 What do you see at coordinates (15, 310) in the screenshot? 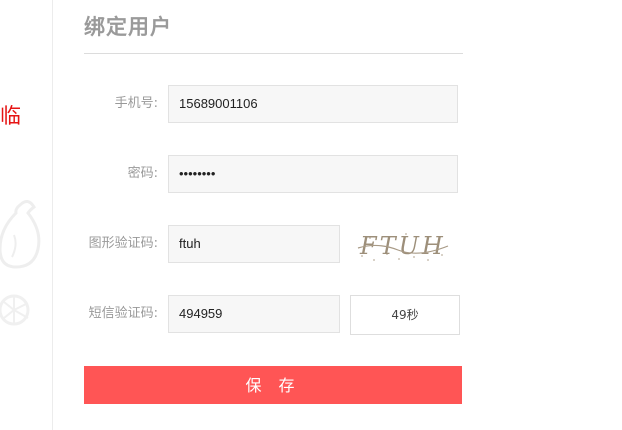
I see `flower-icon` at bounding box center [15, 310].